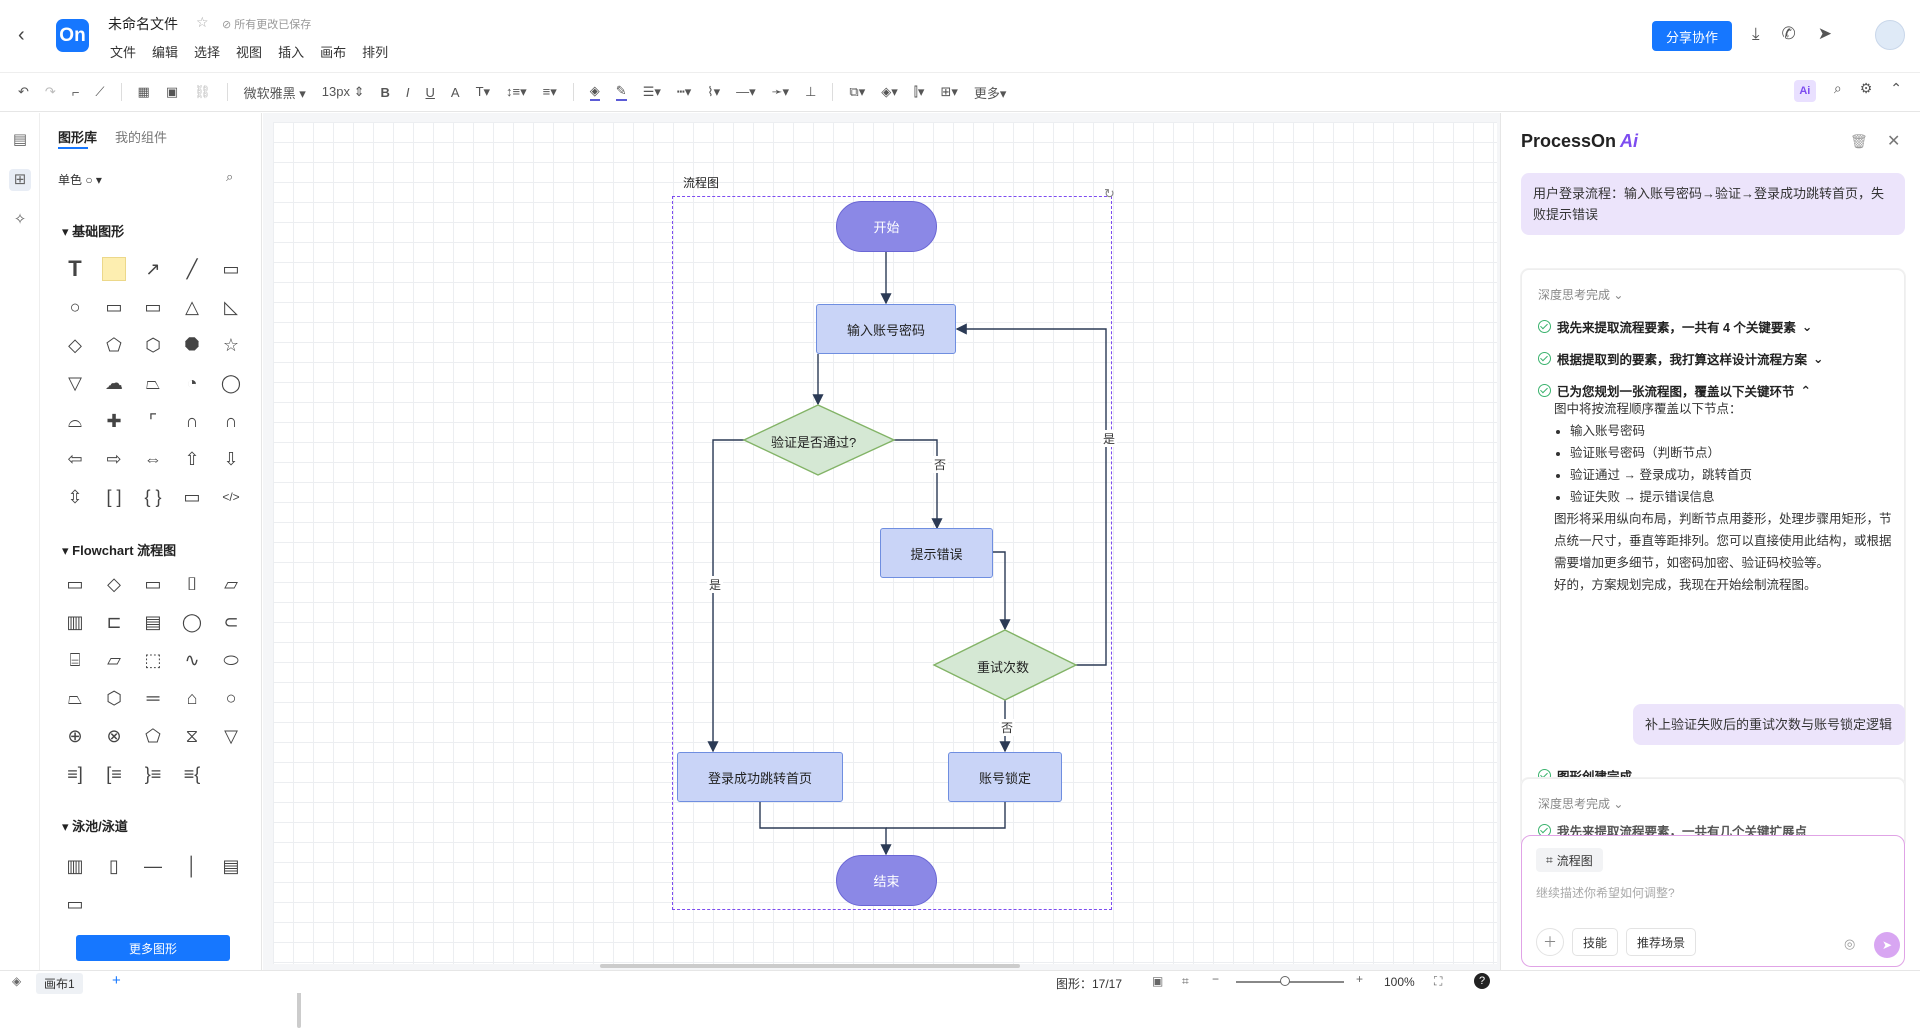 The image size is (1920, 1028). I want to click on up-arrow-icon: ⇧, so click(192, 459).